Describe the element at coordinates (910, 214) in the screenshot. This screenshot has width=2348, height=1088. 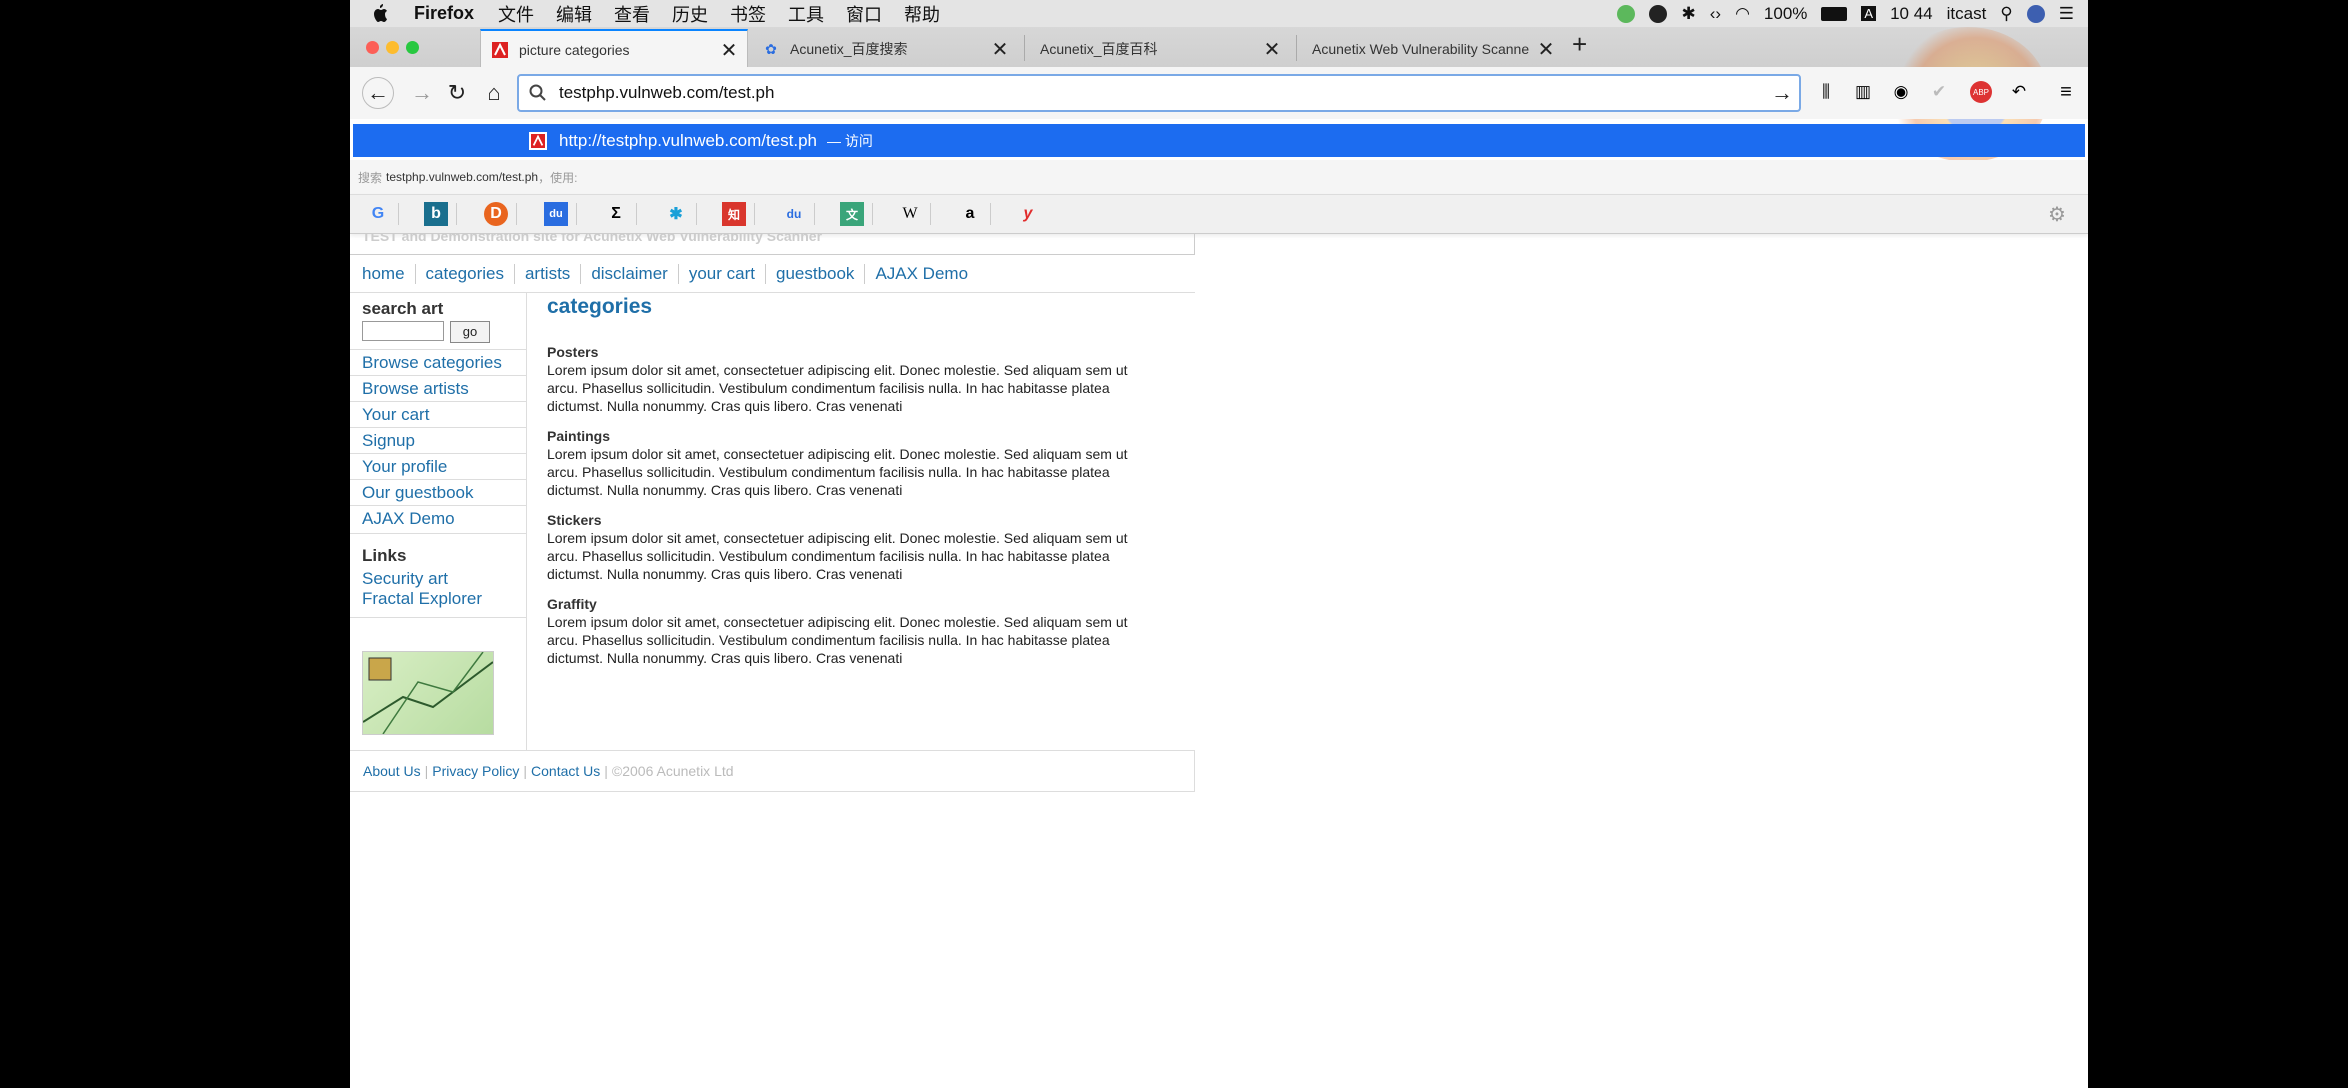
I see `bookmark-wikipedia-icon: W` at that location.